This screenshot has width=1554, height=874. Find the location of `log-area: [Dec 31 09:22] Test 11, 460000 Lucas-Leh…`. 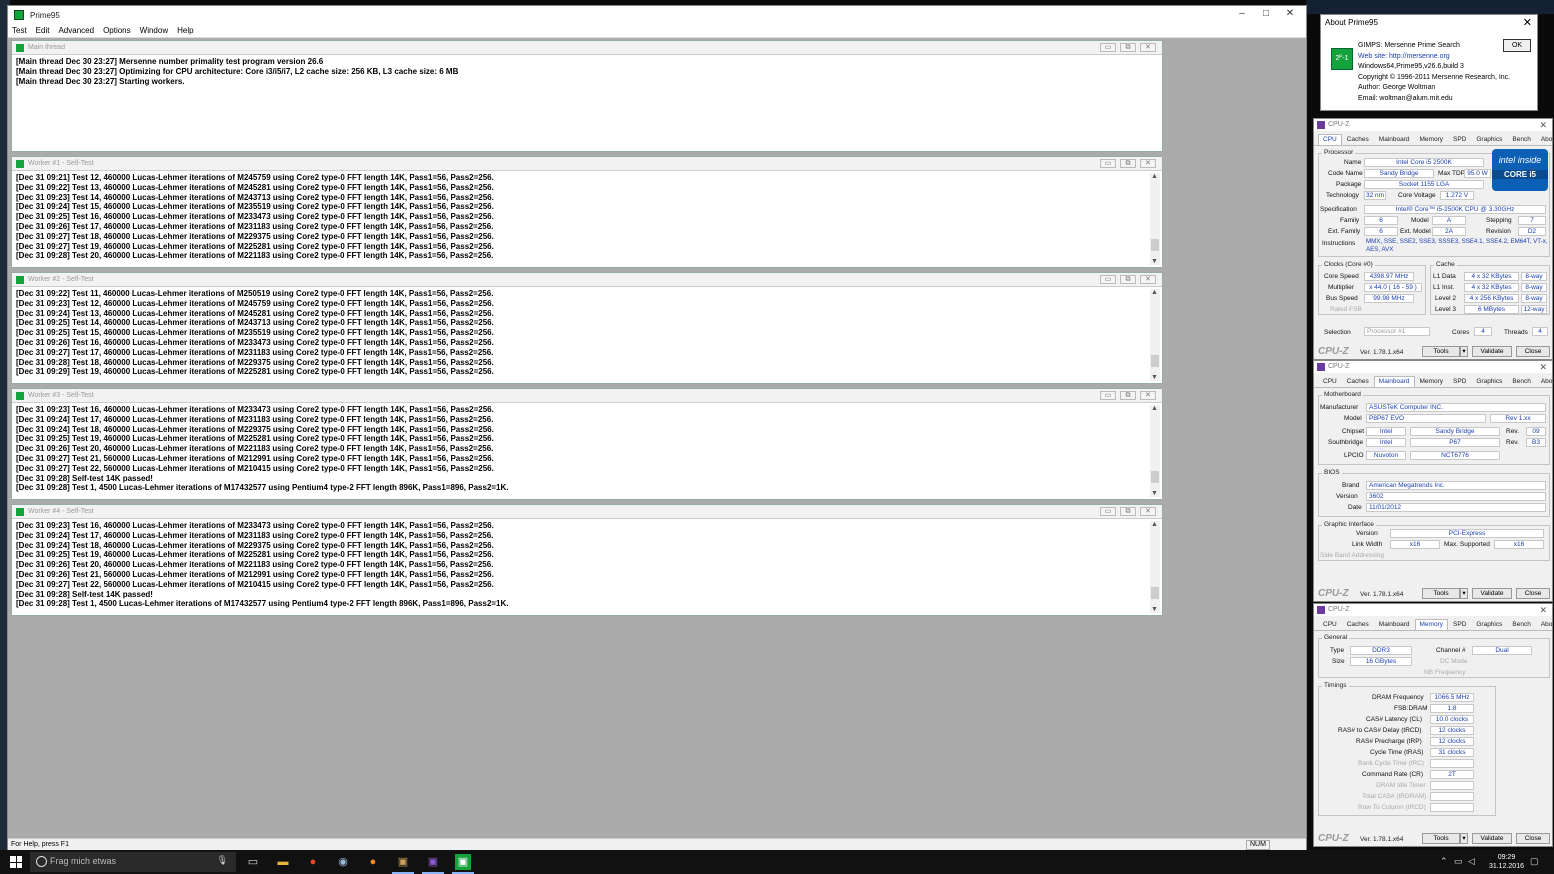

log-area: [Dec 31 09:22] Test 11, 460000 Lucas-Leh… is located at coordinates (582, 335).